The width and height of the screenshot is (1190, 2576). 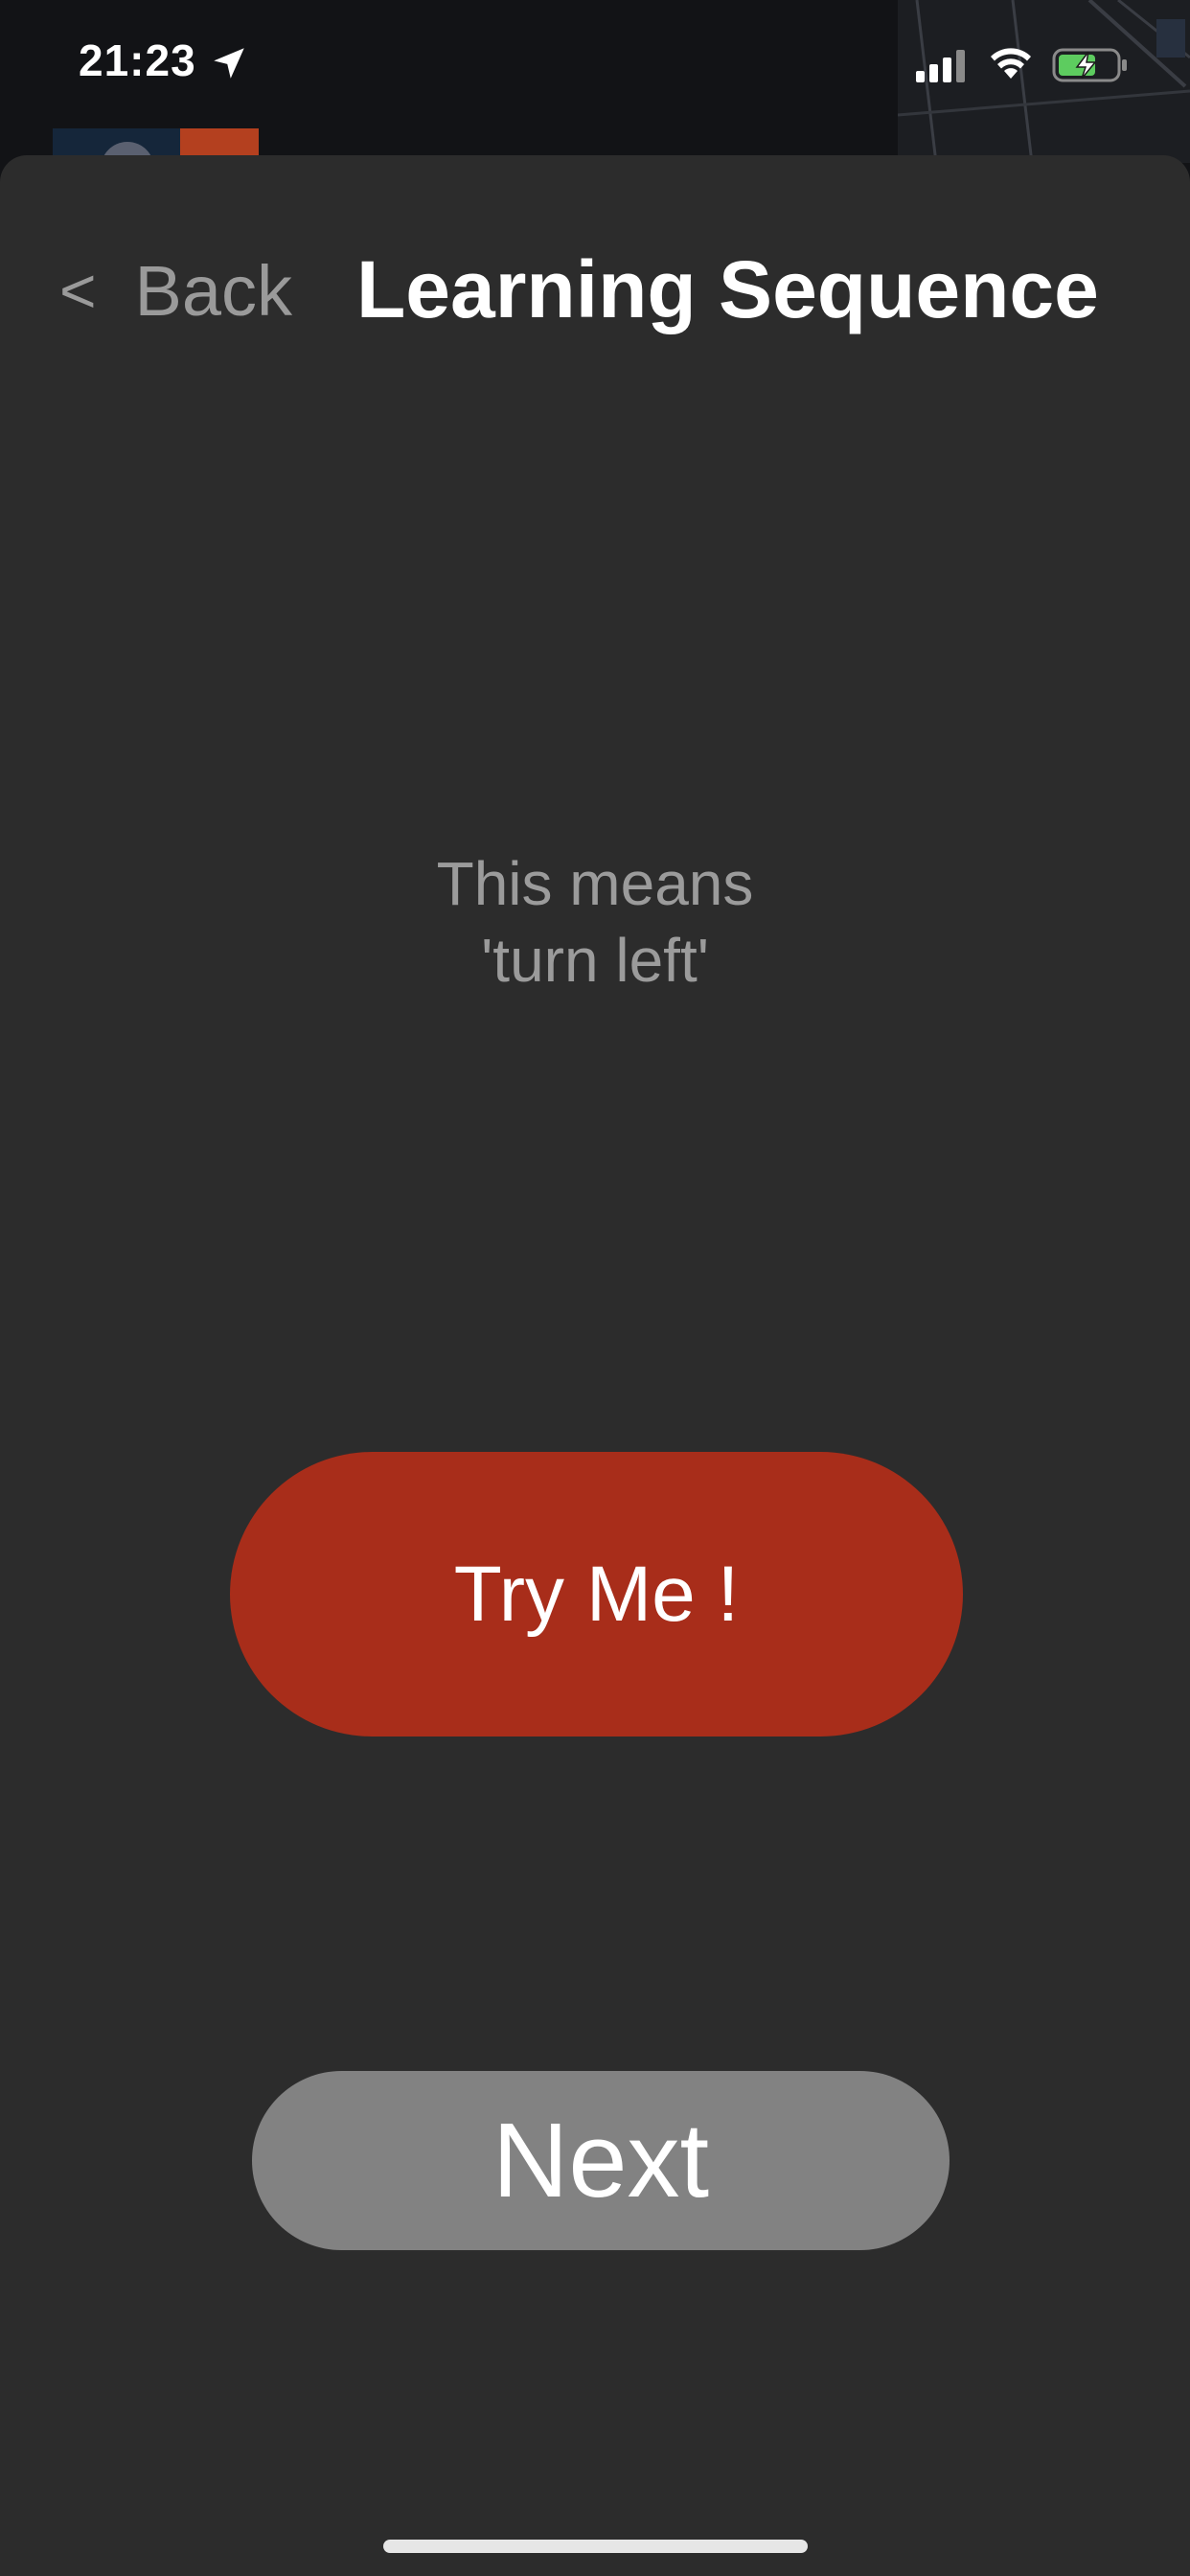 What do you see at coordinates (1091, 65) in the screenshot?
I see `battery-charging-icon` at bounding box center [1091, 65].